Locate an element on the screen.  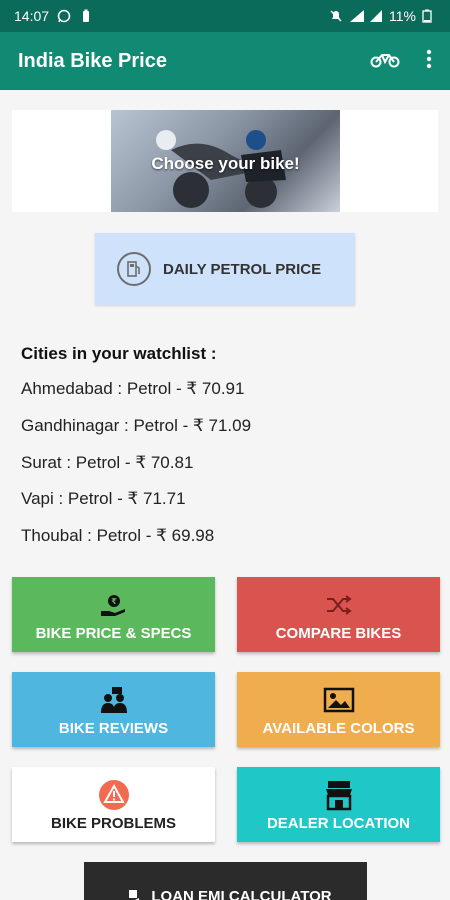
watchlist-city-item: Thoubal : Petrol - ₹ 69.98 is located at coordinates (117, 536).